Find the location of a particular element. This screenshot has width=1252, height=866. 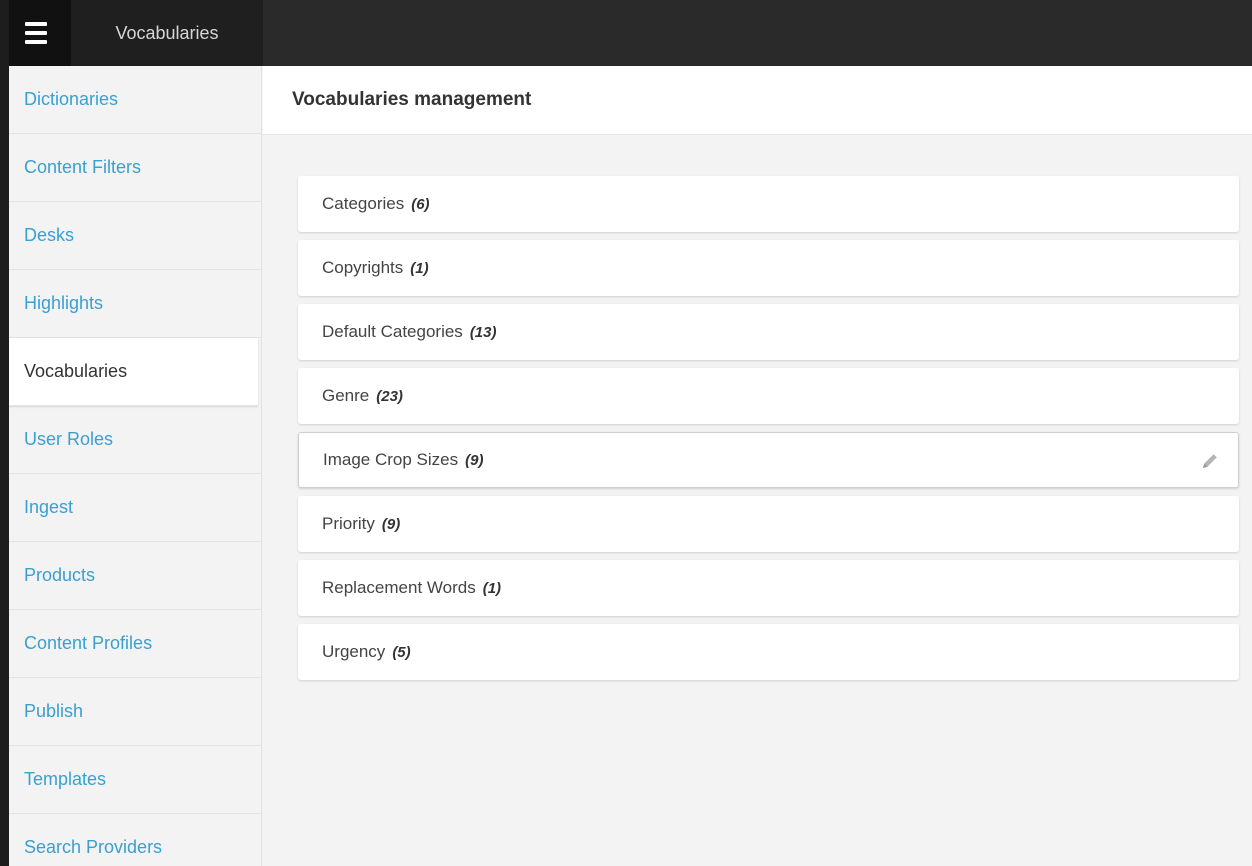

sidebar-item-dictionaries: Dictionaries is located at coordinates (135, 100).